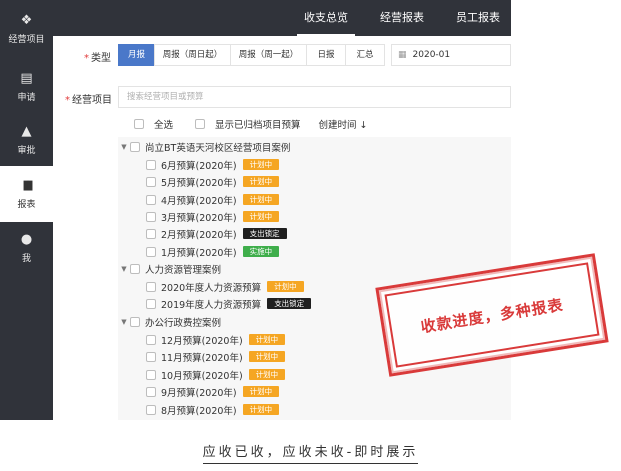 The image size is (621, 471). Describe the element at coordinates (26, 39) in the screenshot. I see `sidebar-item-label: 经营项目` at that location.